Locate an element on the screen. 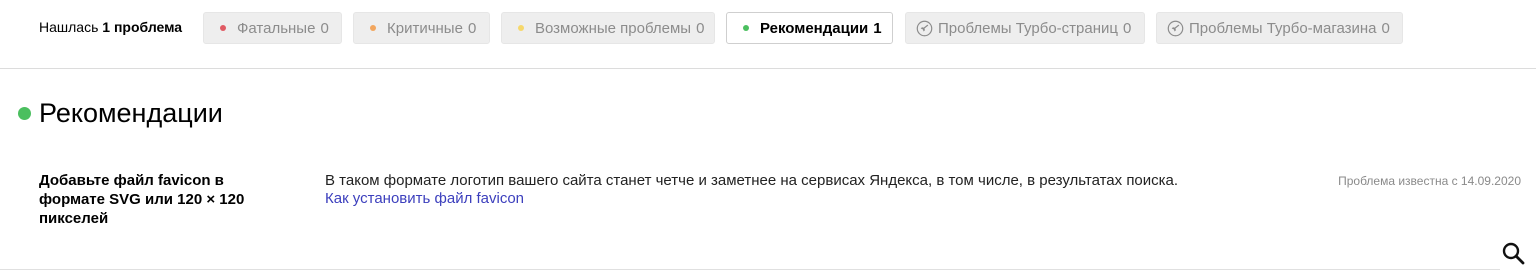 The width and height of the screenshot is (1536, 275). search-icon is located at coordinates (1513, 253).